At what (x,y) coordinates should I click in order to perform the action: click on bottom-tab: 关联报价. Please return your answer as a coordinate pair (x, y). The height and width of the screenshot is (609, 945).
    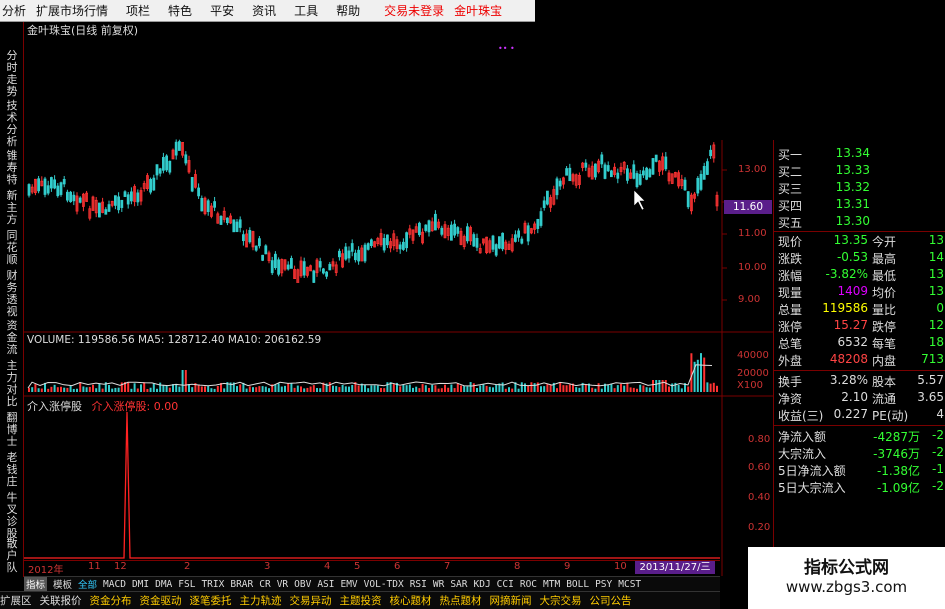
    Looking at the image, I should click on (61, 600).